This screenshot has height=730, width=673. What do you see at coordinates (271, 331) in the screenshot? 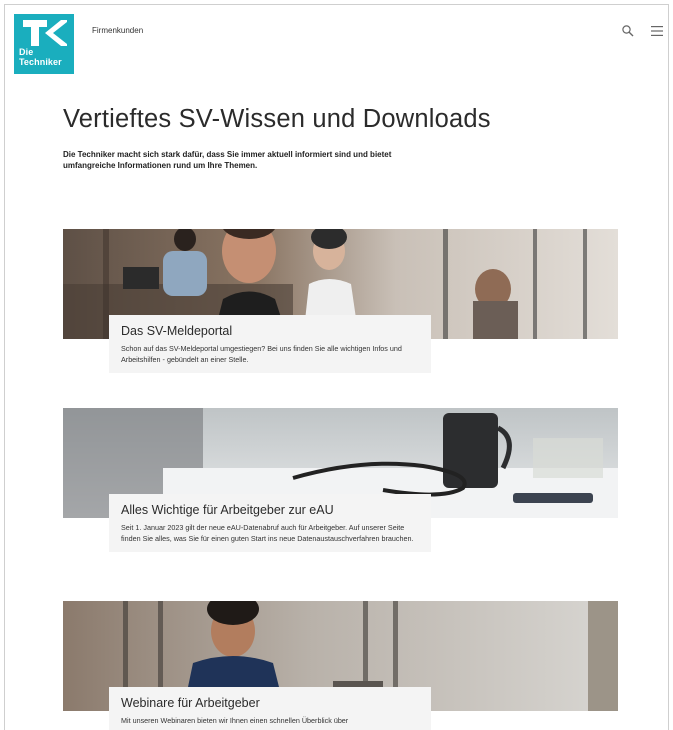
I see `card-title: Das SV-Meldeportal` at bounding box center [271, 331].